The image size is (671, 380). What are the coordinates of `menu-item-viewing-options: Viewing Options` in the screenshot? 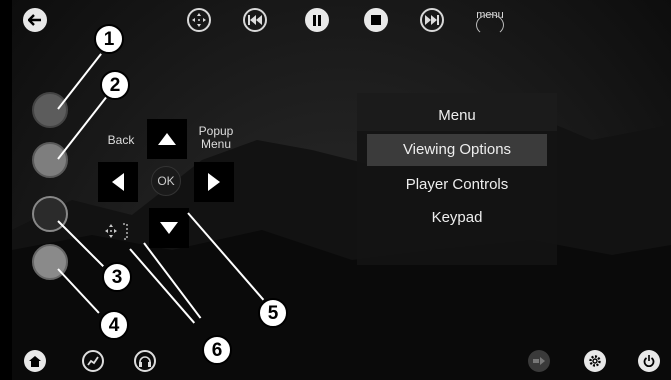 It's located at (457, 150).